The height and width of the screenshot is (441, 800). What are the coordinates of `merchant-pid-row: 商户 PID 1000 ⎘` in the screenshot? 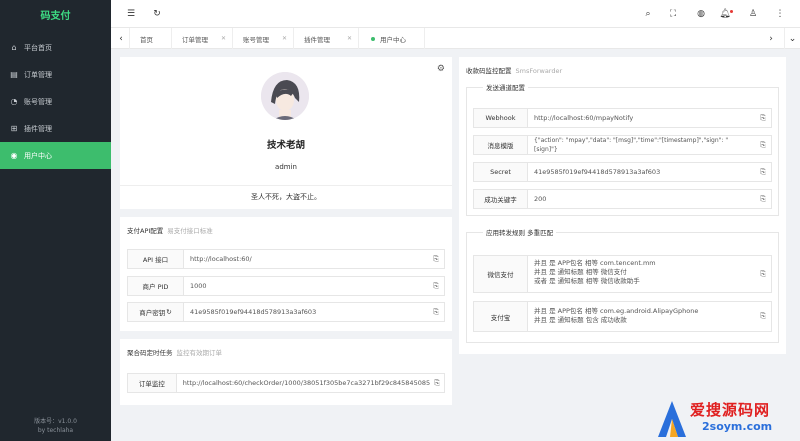 It's located at (286, 286).